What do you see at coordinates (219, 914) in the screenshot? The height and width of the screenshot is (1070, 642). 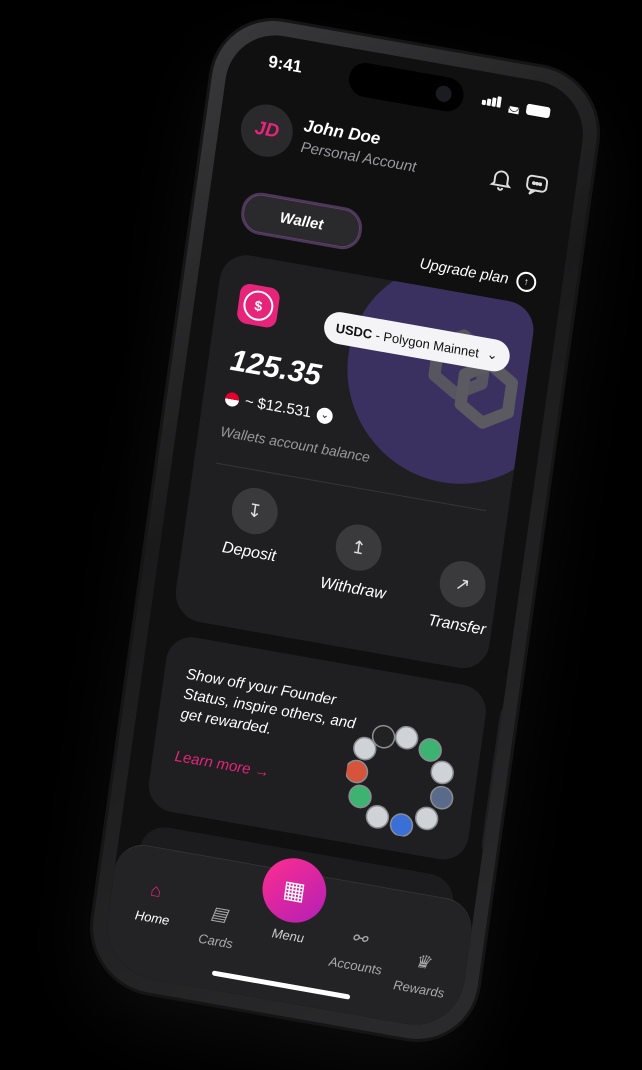 I see `card-icon: ▤` at bounding box center [219, 914].